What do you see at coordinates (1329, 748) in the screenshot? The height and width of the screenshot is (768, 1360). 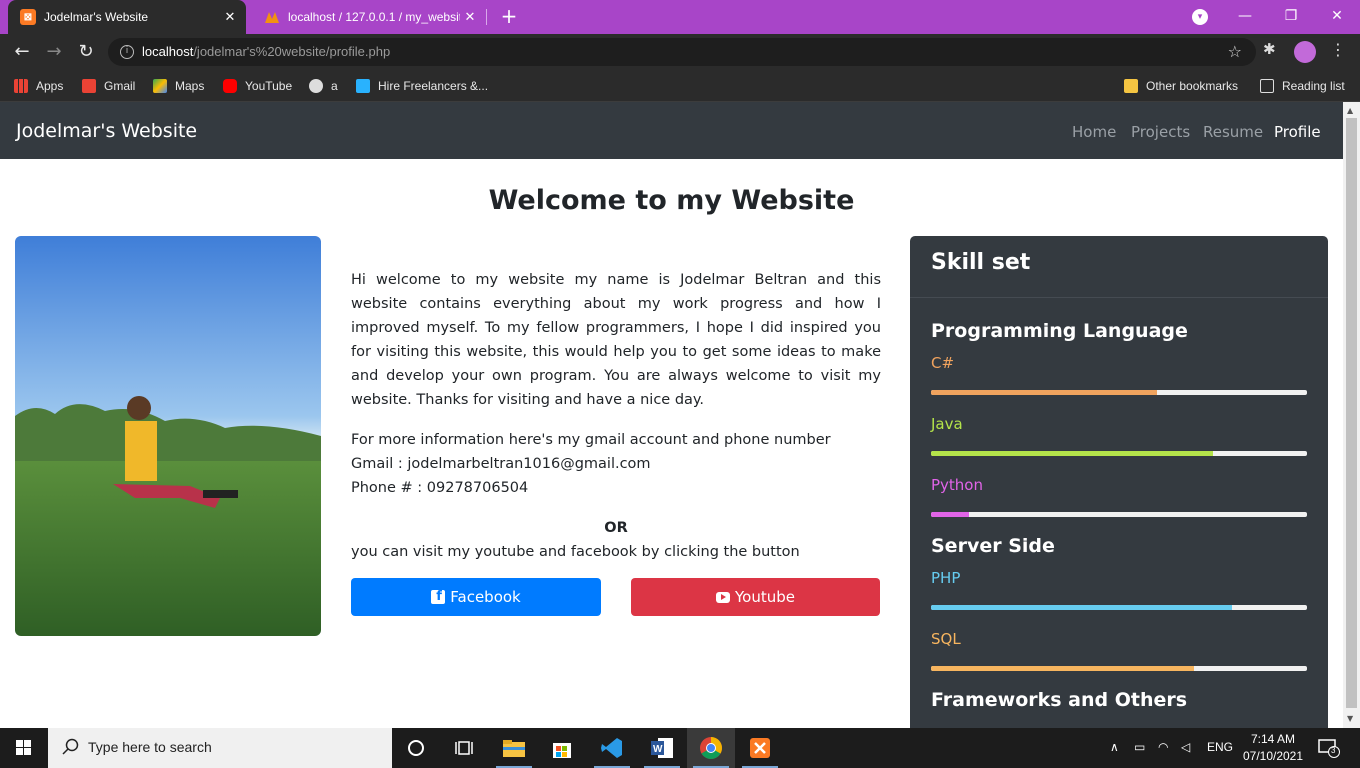 I see `notifications-icon: 3` at bounding box center [1329, 748].